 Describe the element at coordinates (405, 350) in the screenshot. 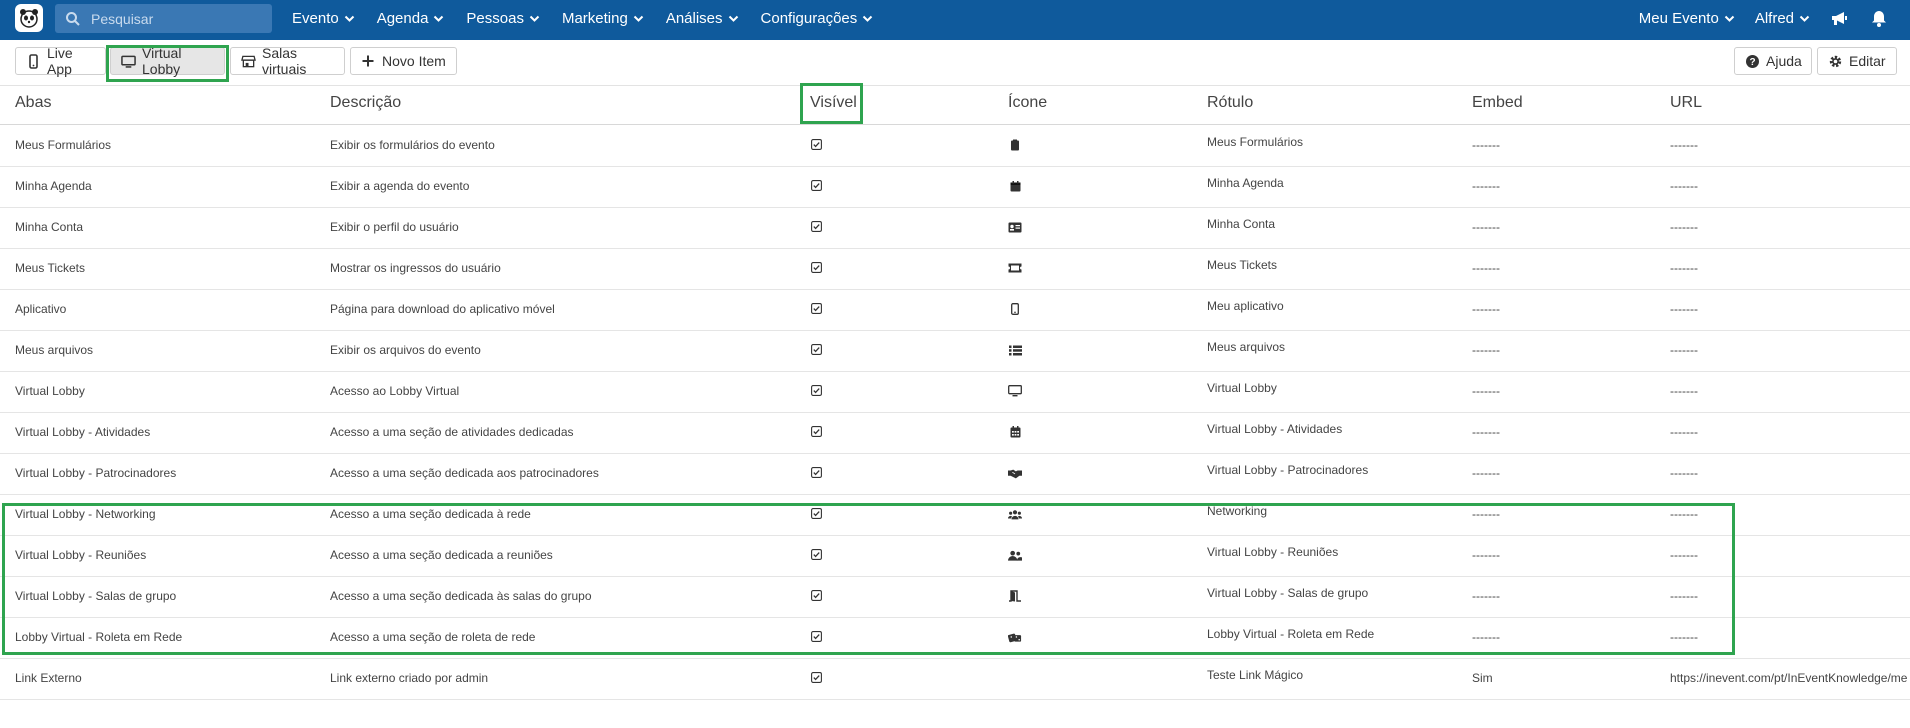

I see `cell-descricao: Exibir os arquivos do evento` at that location.